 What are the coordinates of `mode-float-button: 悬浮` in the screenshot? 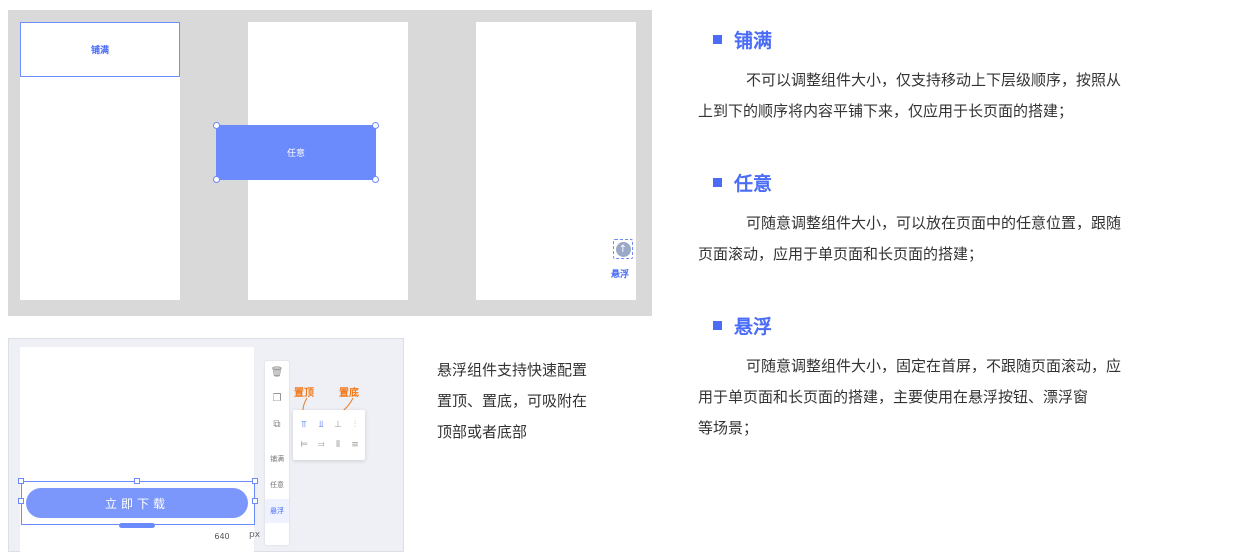 It's located at (277, 511).